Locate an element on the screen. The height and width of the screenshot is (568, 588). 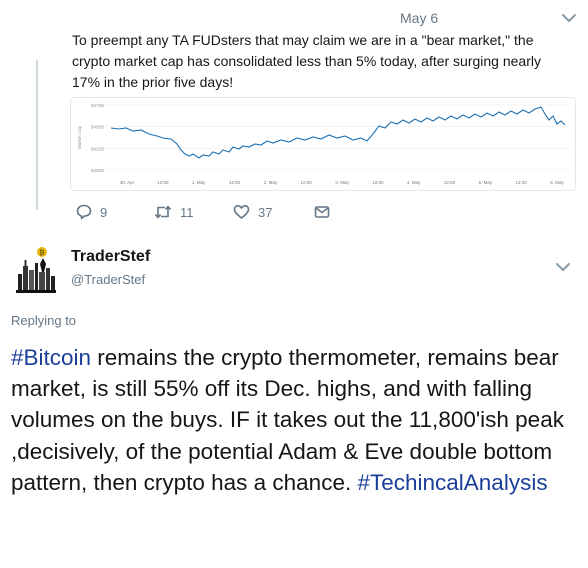
retweet-button: 11 is located at coordinates (174, 212).